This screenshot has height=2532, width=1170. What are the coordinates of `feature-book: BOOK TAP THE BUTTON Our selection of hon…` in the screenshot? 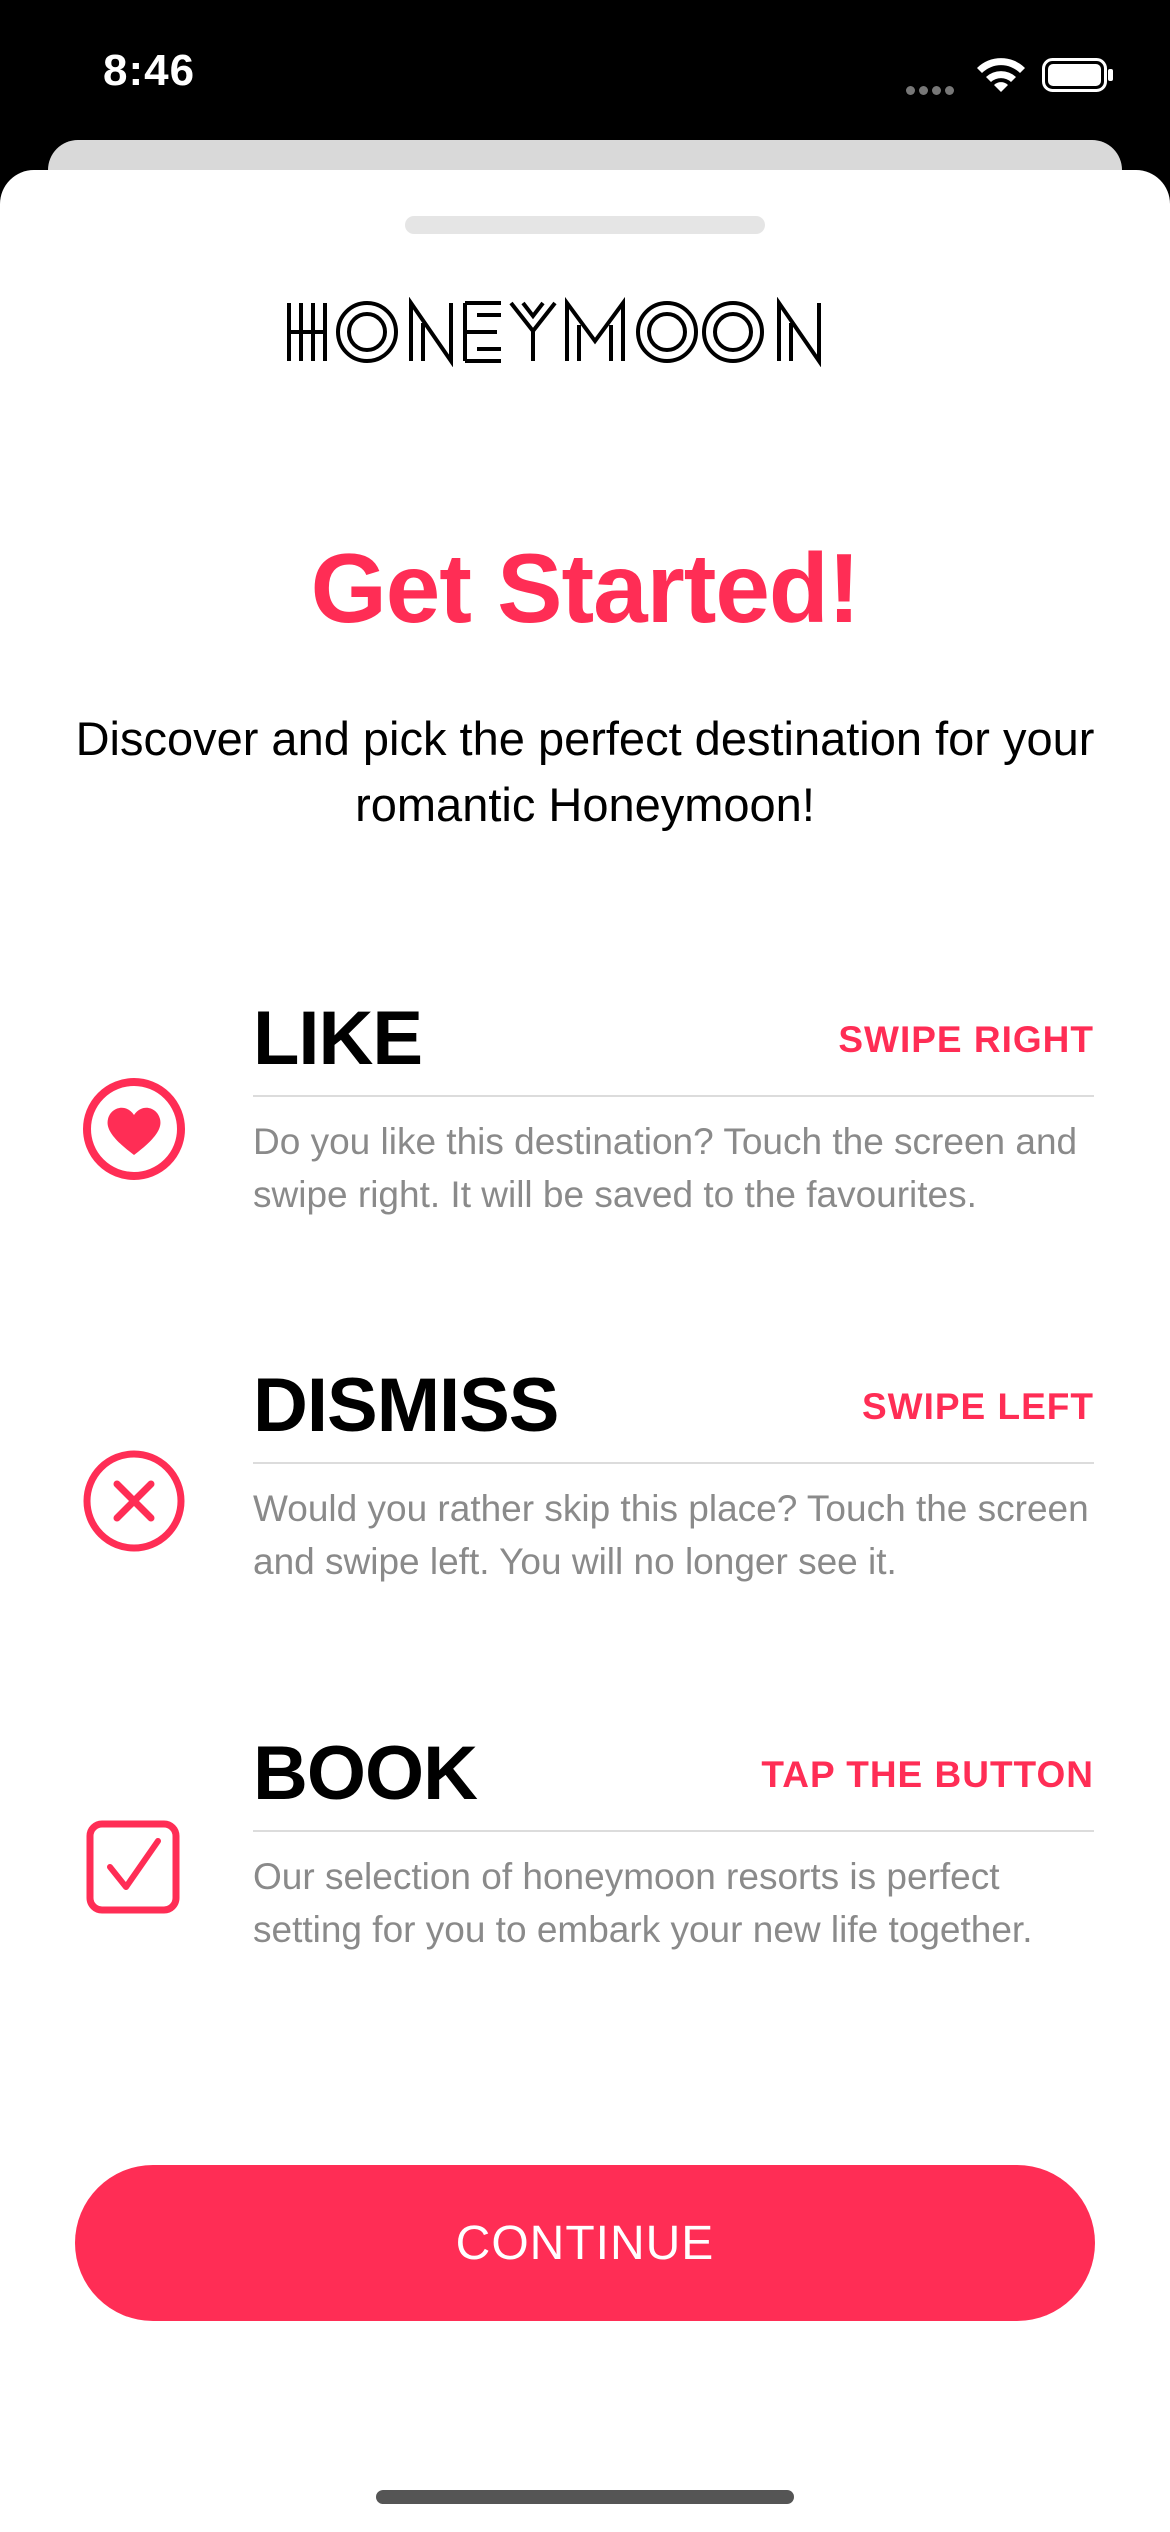 It's located at (585, 1900).